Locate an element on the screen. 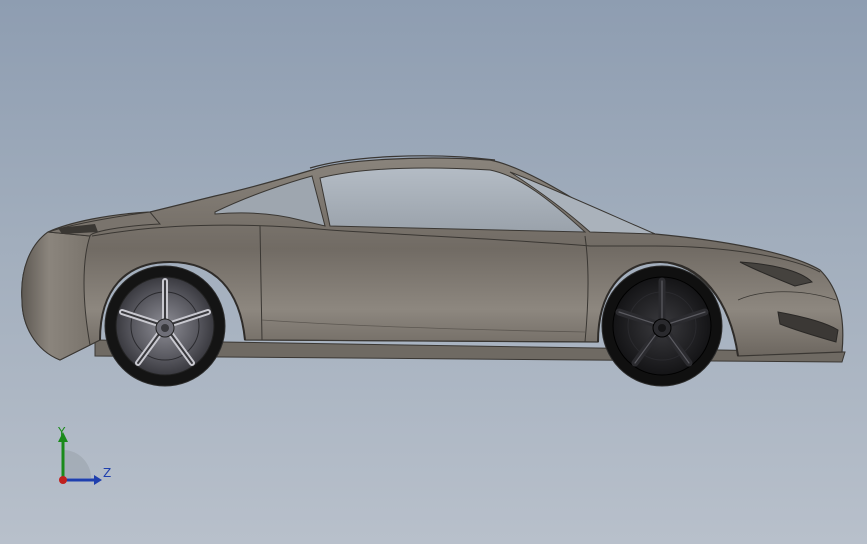 The image size is (867, 544). side-window is located at coordinates (453, 200).